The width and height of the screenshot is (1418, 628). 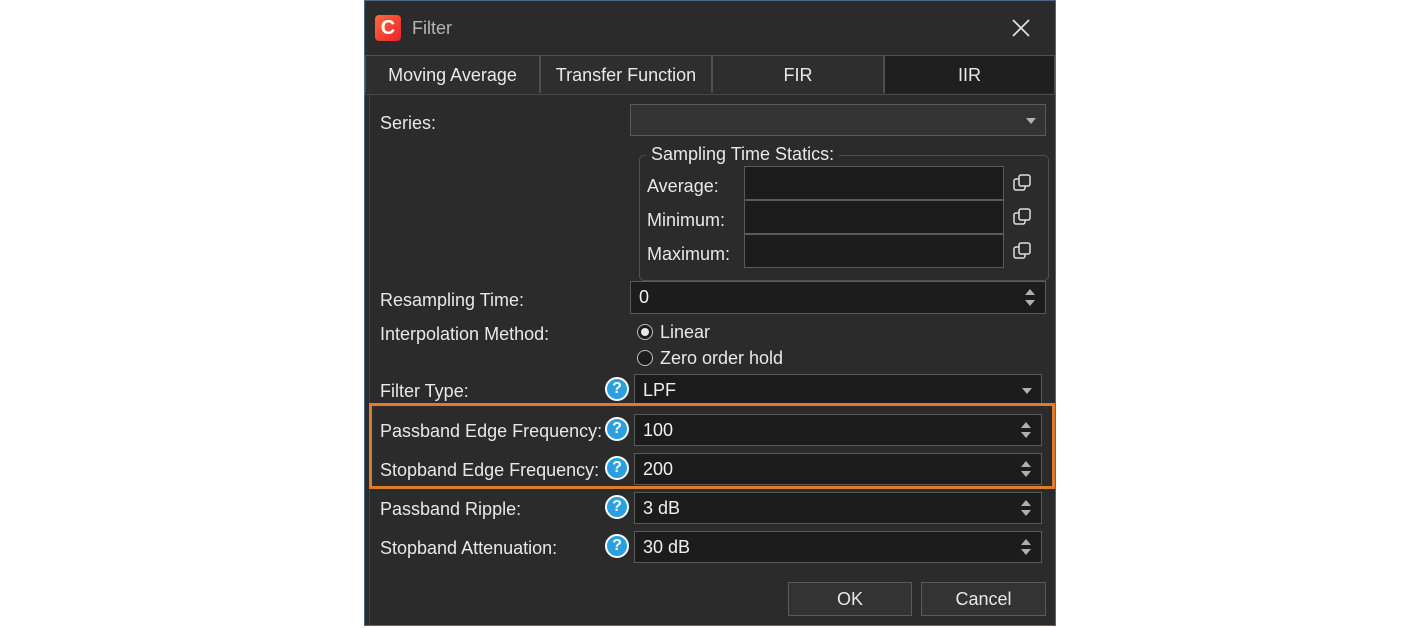 What do you see at coordinates (408, 123) in the screenshot?
I see `series-label: Series:` at bounding box center [408, 123].